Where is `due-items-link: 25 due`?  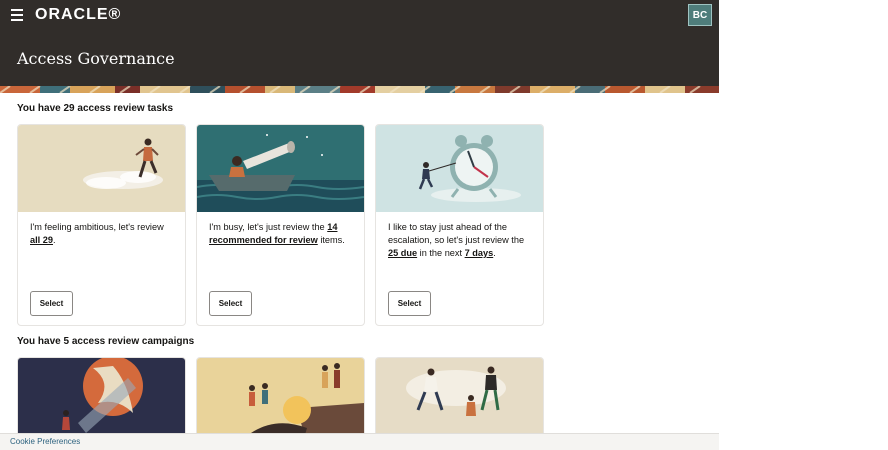 due-items-link: 25 due is located at coordinates (402, 253).